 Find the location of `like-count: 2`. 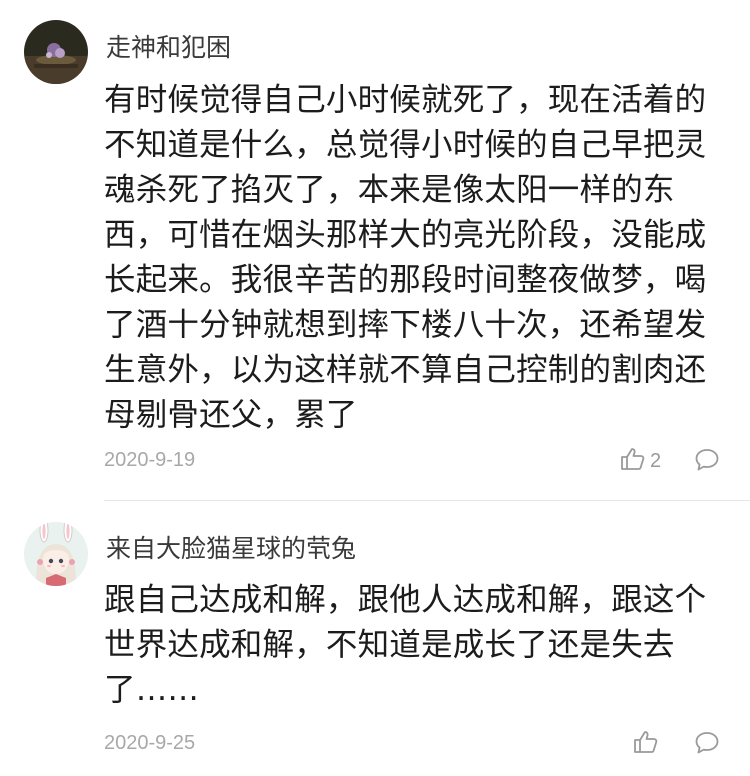

like-count: 2 is located at coordinates (656, 460).